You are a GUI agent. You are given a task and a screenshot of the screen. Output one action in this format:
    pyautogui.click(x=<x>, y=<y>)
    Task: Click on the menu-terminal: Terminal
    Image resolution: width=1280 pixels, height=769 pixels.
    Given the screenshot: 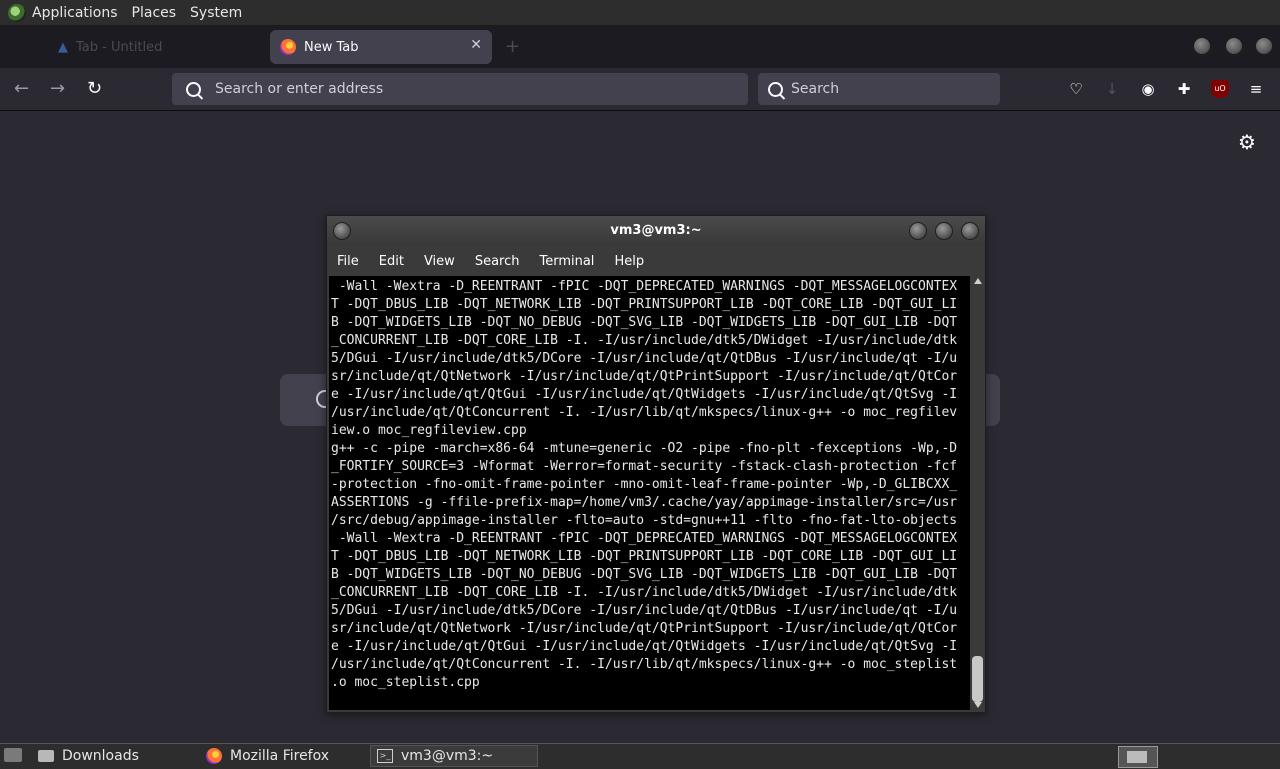 What is the action you would take?
    pyautogui.click(x=566, y=261)
    